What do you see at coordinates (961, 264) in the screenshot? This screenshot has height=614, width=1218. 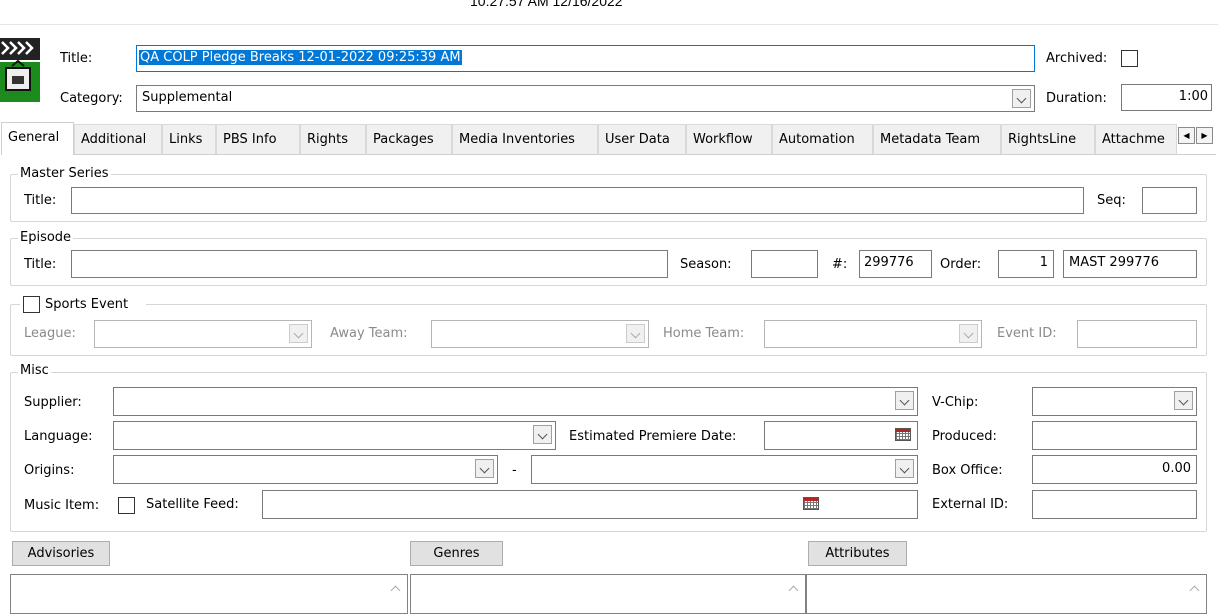 I see `order-label: Order:` at bounding box center [961, 264].